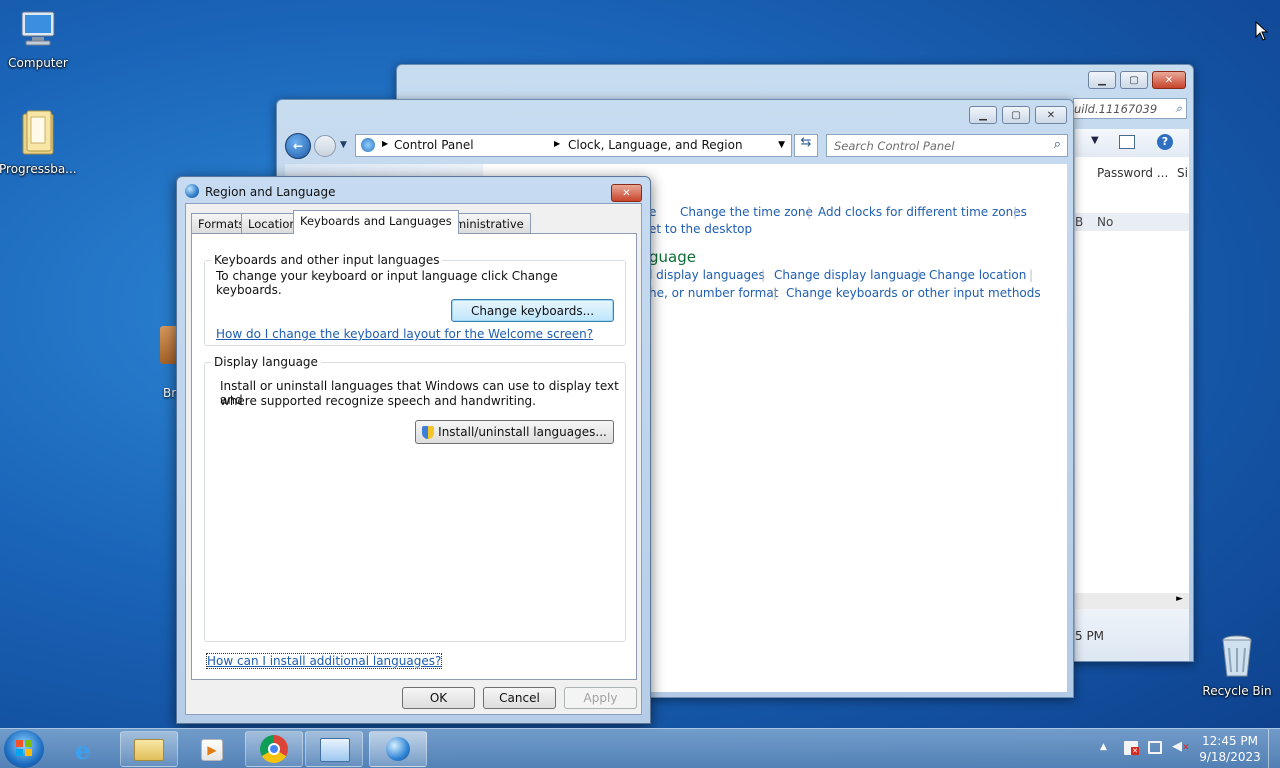 This screenshot has width=1280, height=768. I want to click on taskbar-control-panel, so click(334, 749).